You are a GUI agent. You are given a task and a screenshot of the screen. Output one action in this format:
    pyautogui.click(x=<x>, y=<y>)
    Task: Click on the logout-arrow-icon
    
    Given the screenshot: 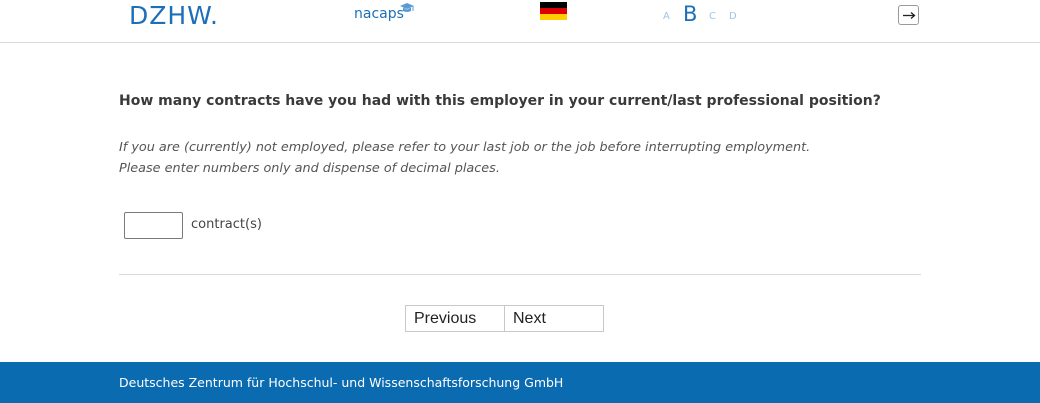 What is the action you would take?
    pyautogui.click(x=909, y=15)
    